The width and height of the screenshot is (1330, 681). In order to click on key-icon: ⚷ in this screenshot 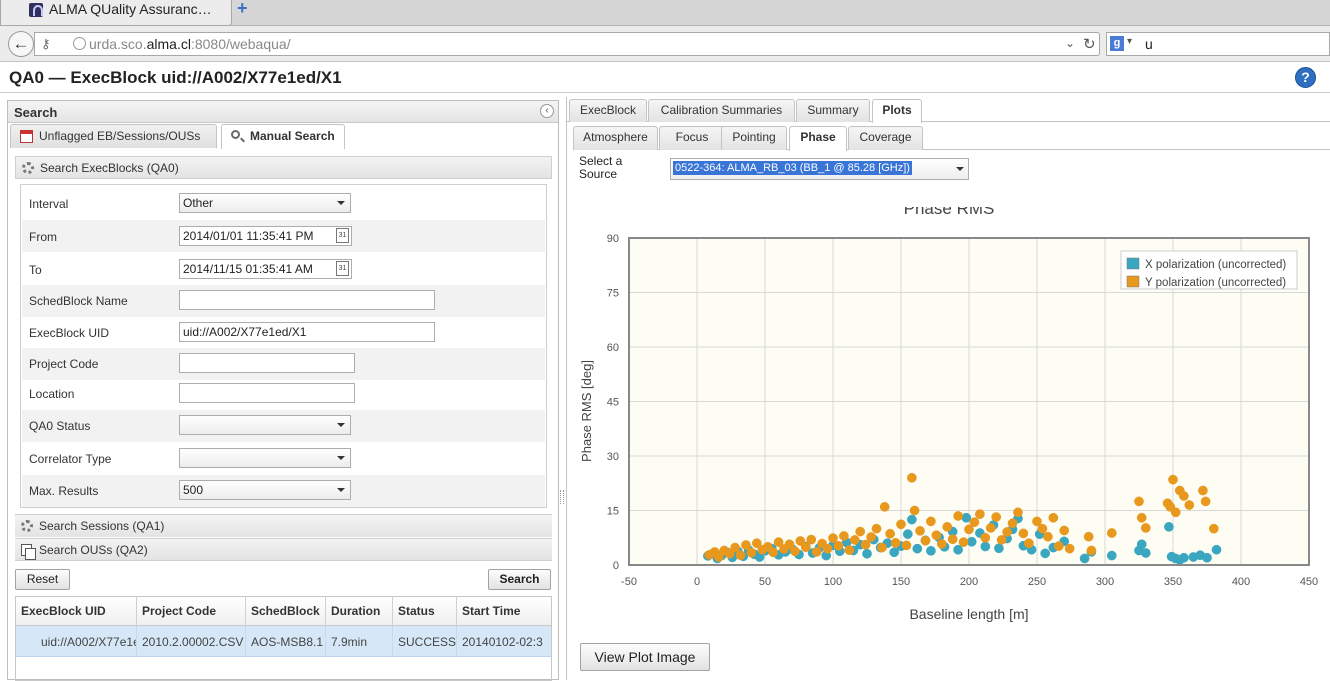, I will do `click(46, 44)`.